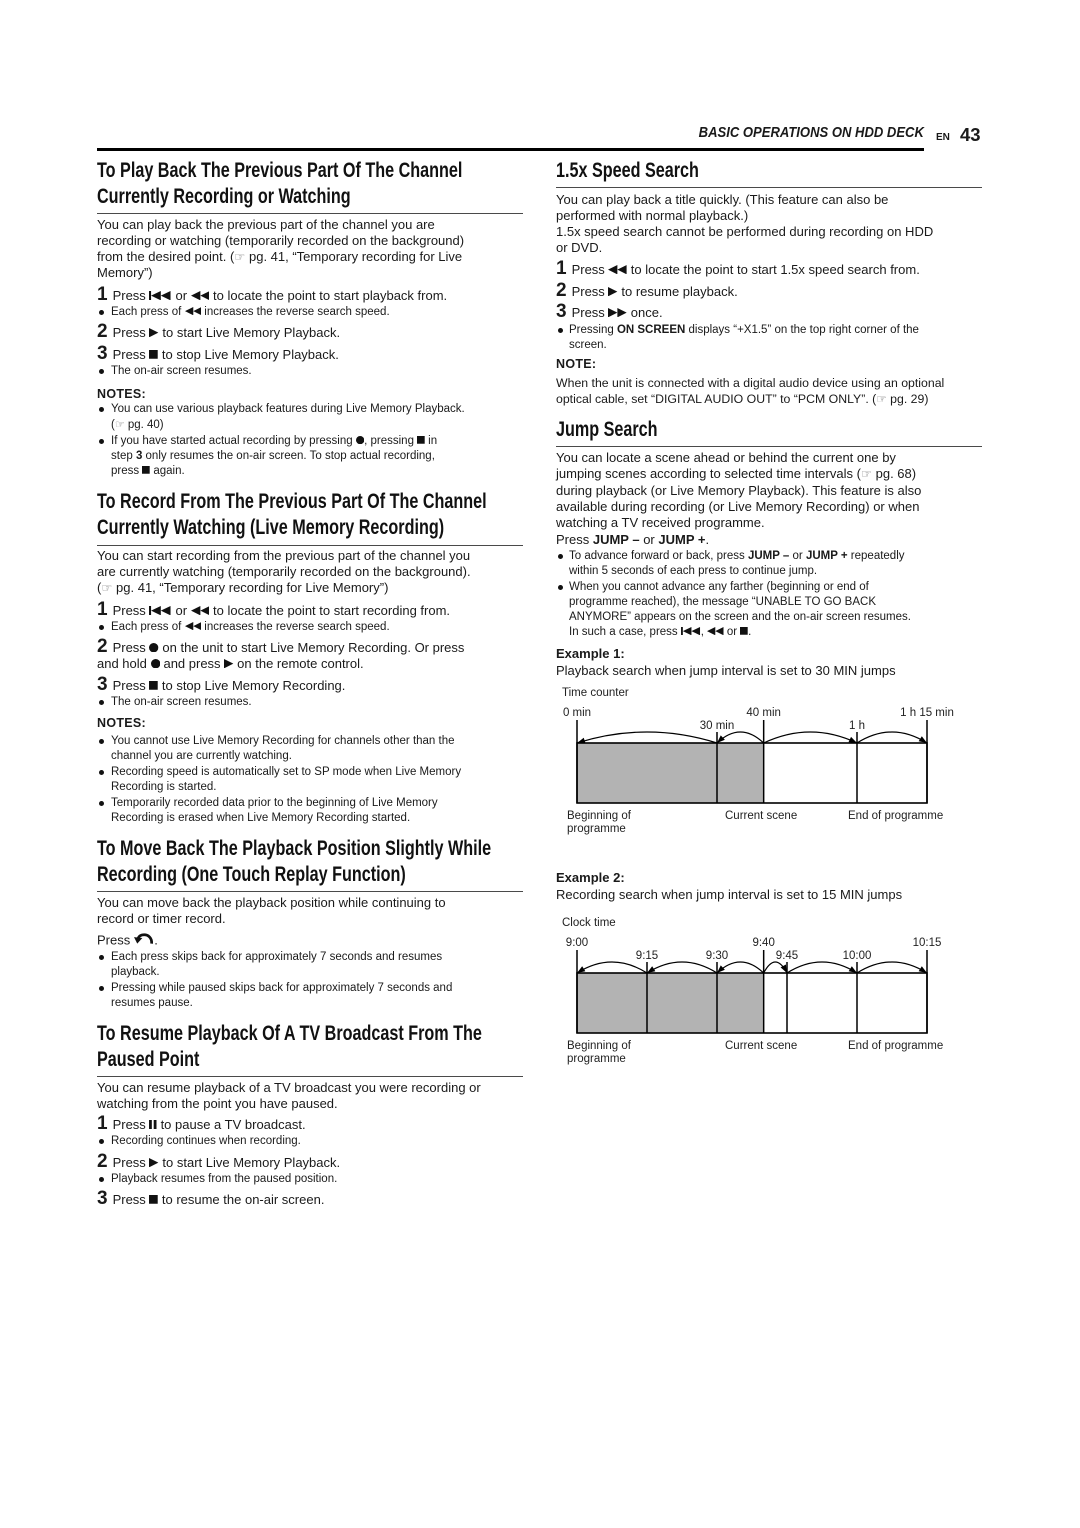  Describe the element at coordinates (797, 556) in the screenshot. I see `bullet-text: or` at that location.